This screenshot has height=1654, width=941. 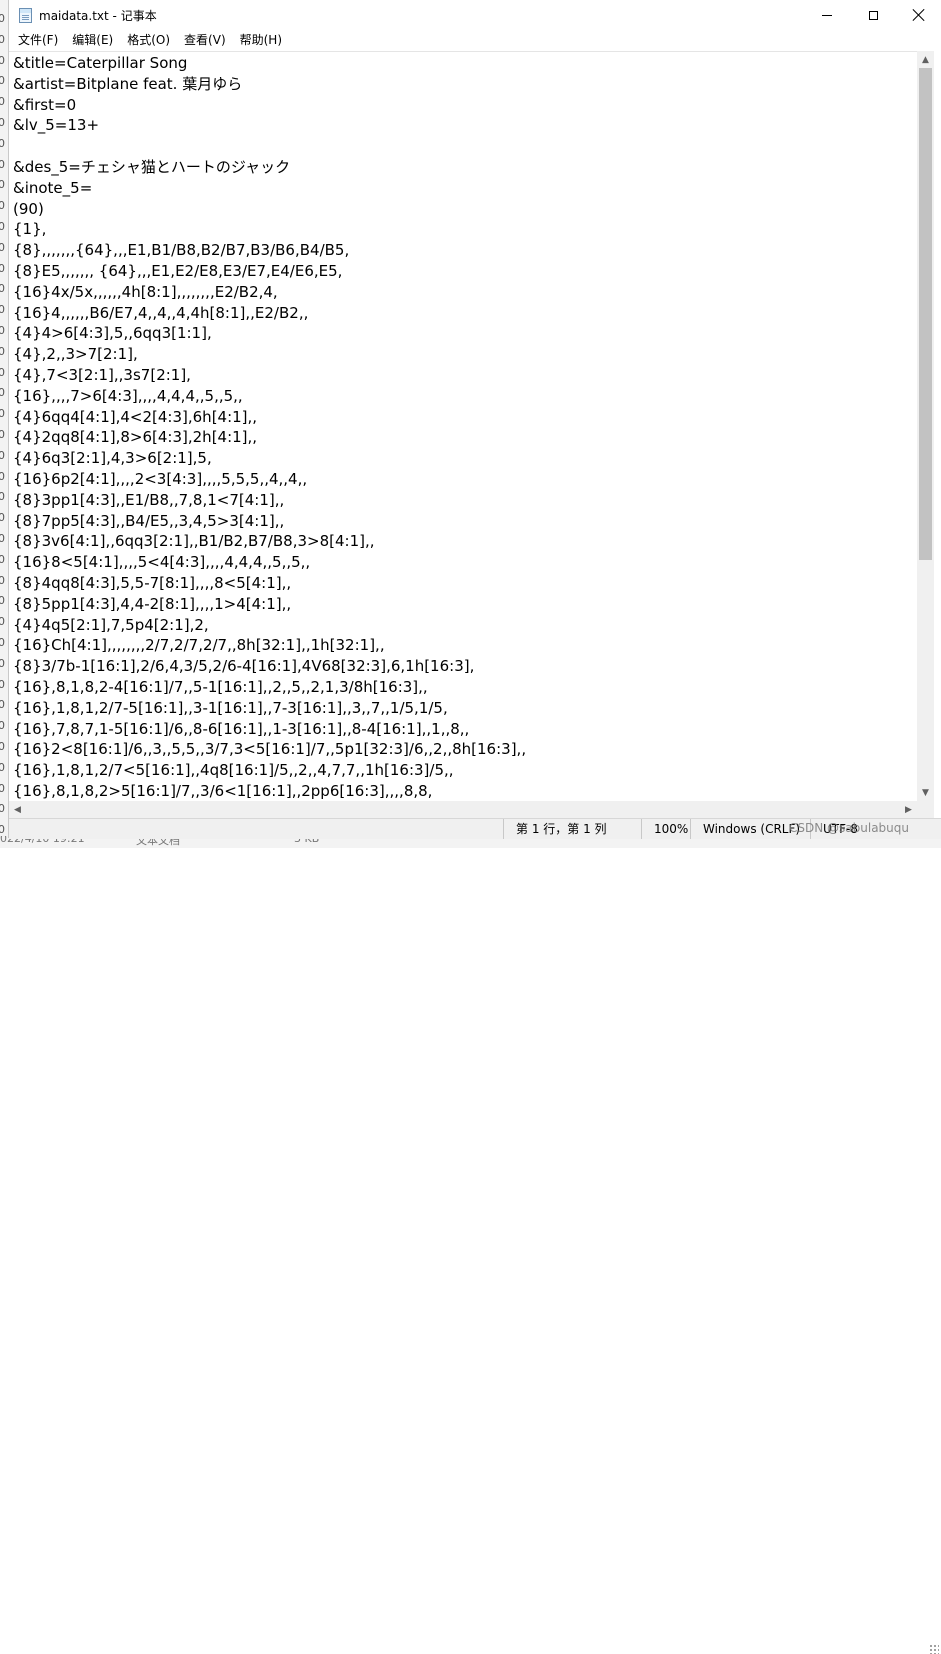 I want to click on close-icon, so click(x=919, y=15).